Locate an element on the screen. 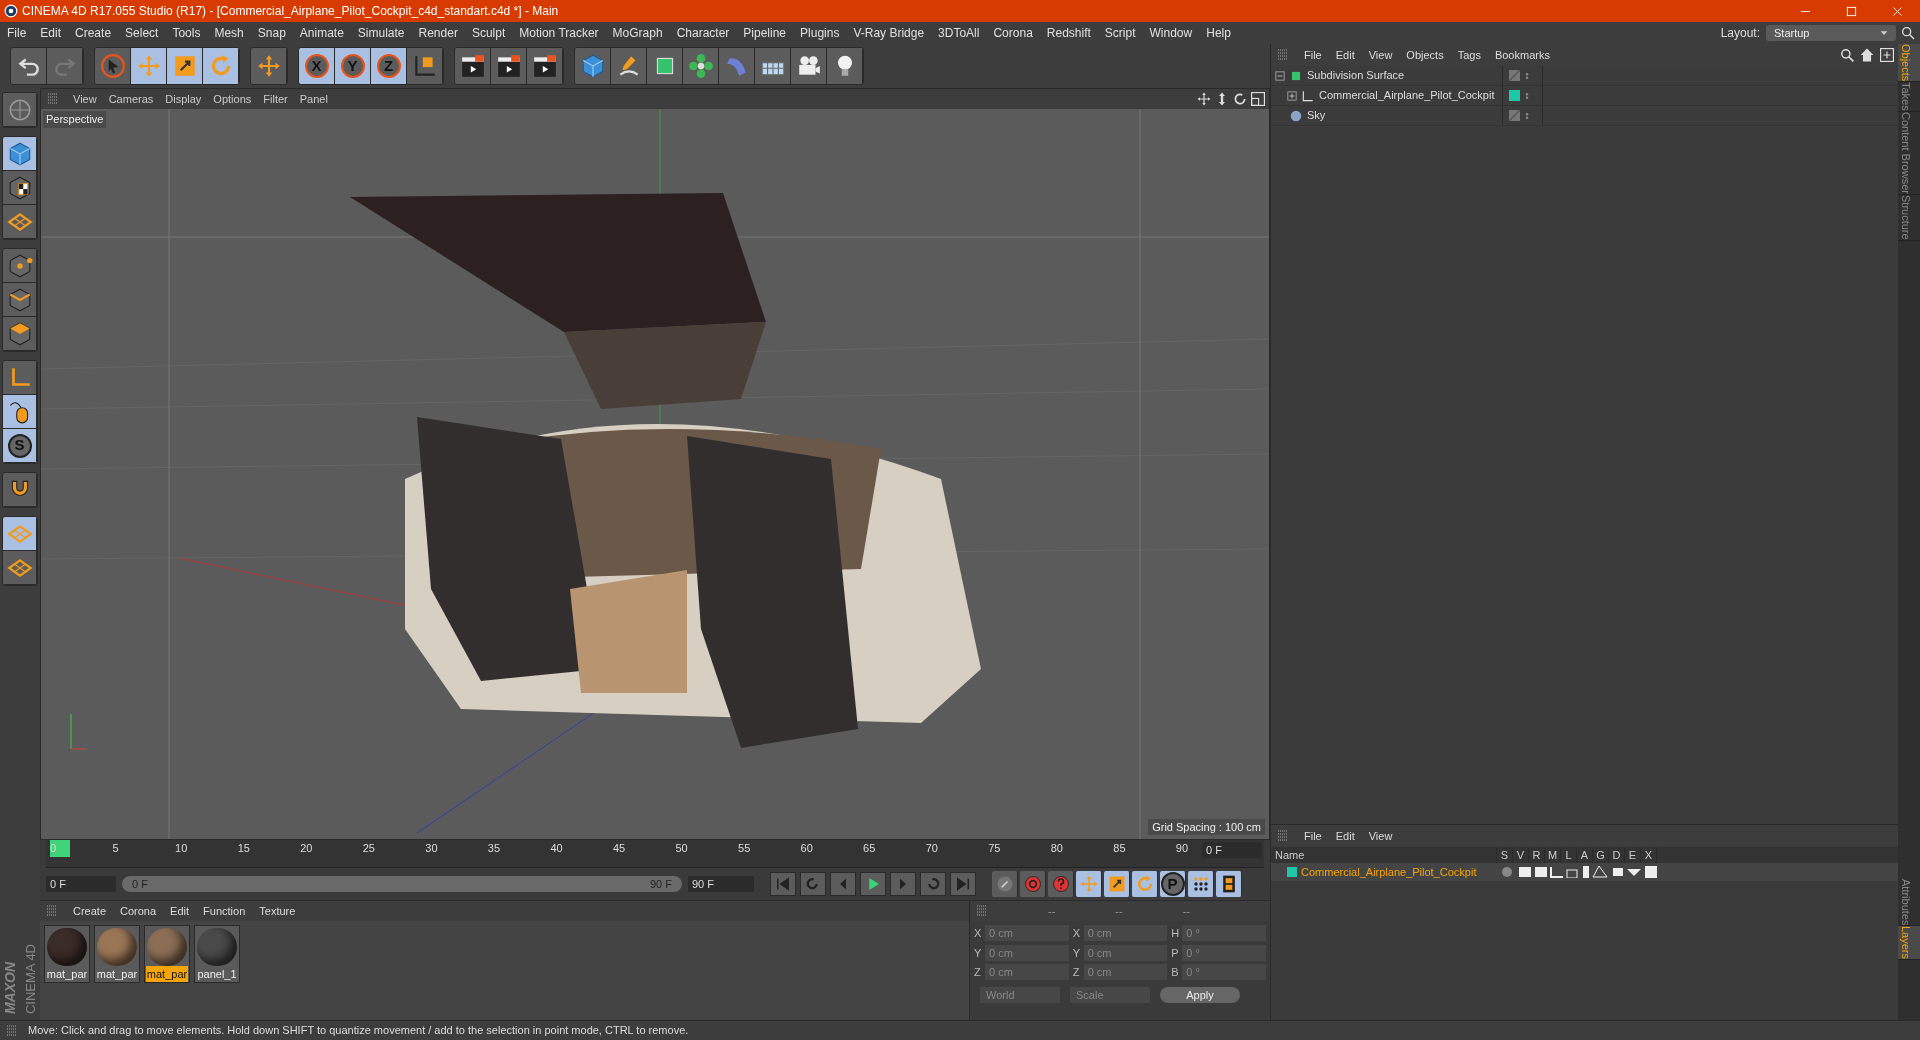  timeline-ruler: 0 5 10 15 20 25 30 35 40 45 50 55 60 65 70 75 80 85 90 is located at coordinates (623, 848).